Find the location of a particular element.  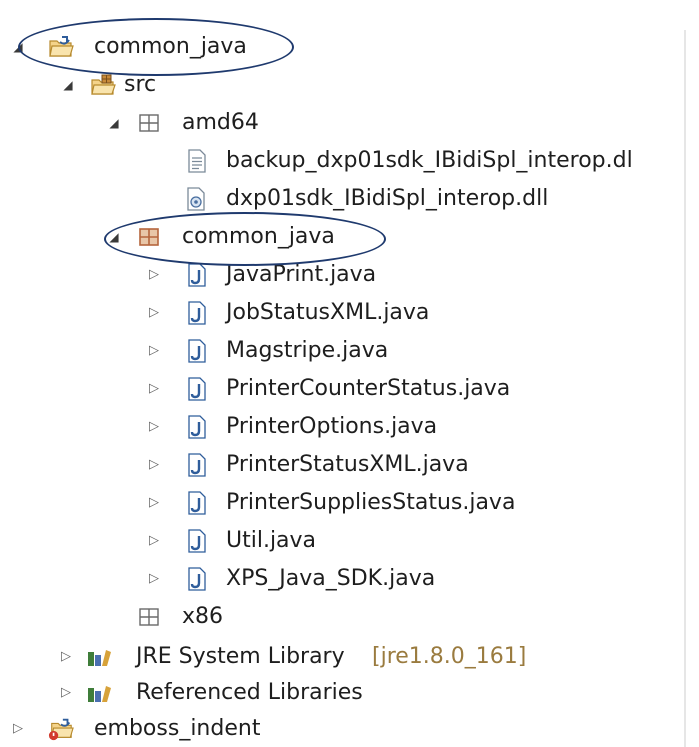

tree-row-package-x86: x86 is located at coordinates (343, 617).